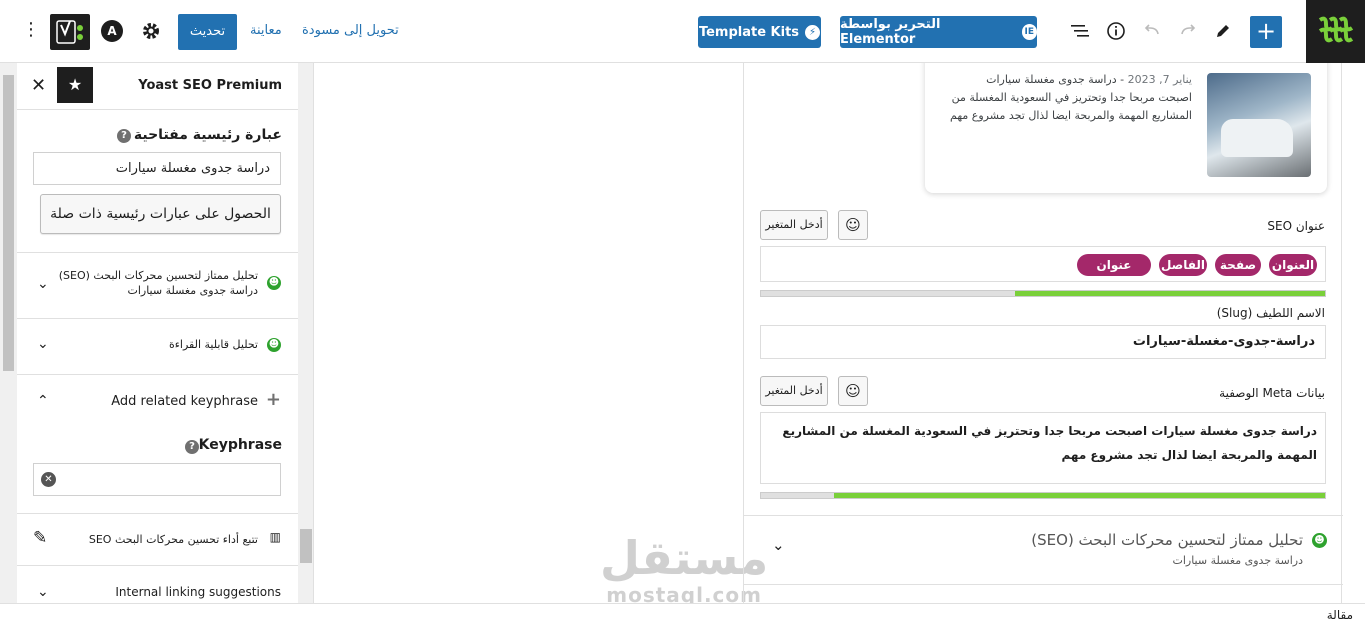  Describe the element at coordinates (1266, 32) in the screenshot. I see `add-block-button: +` at that location.